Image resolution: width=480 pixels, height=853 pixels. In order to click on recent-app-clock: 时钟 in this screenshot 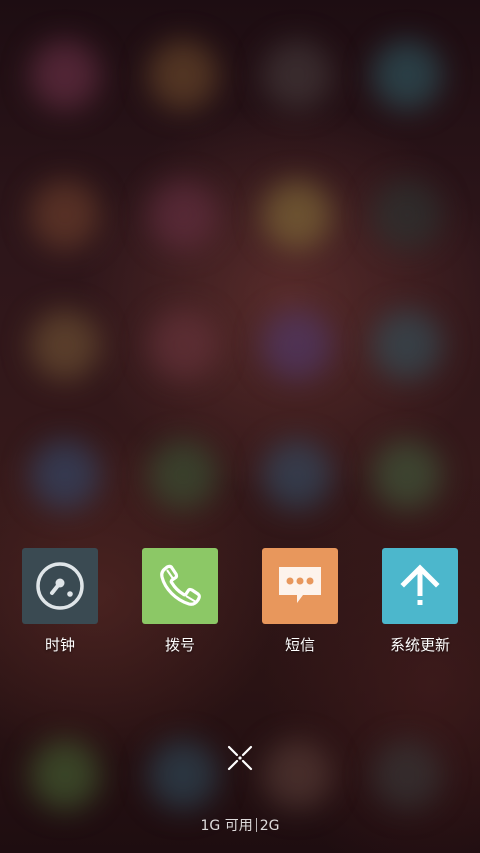, I will do `click(60, 601)`.